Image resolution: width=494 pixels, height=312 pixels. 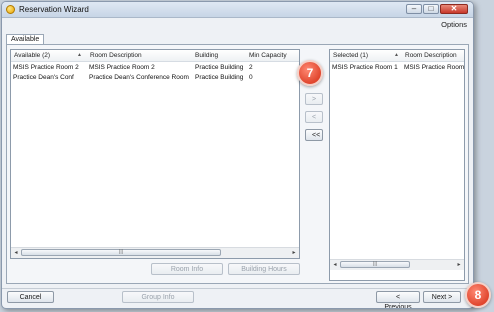 What do you see at coordinates (251, 77) in the screenshot?
I see `min-capacity-cell: 0` at bounding box center [251, 77].